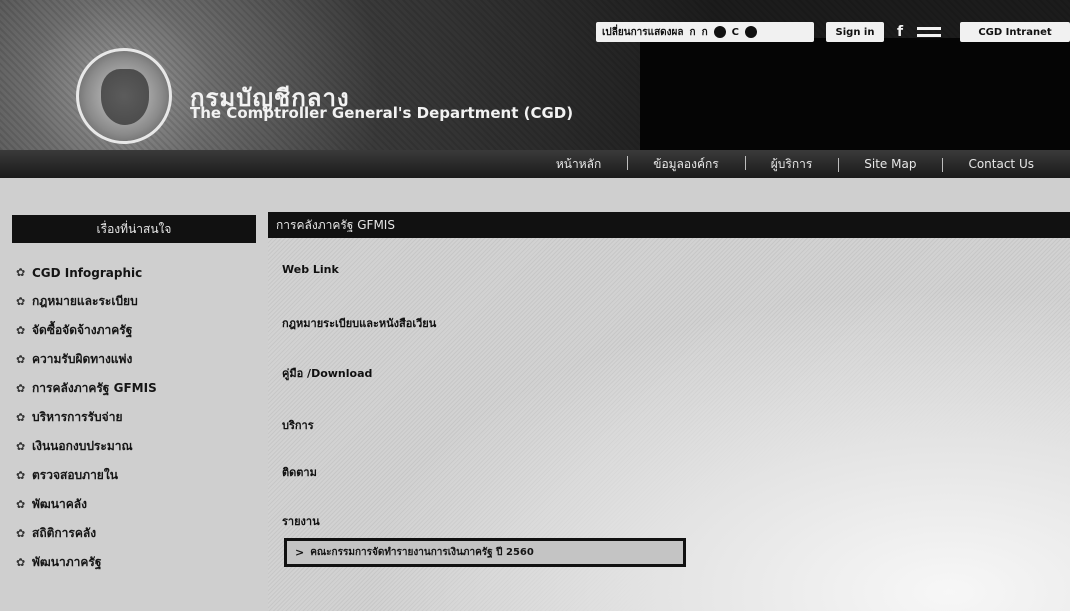  I want to click on sidebar-item-label: พัฒนาภาครัฐ, so click(67, 562).